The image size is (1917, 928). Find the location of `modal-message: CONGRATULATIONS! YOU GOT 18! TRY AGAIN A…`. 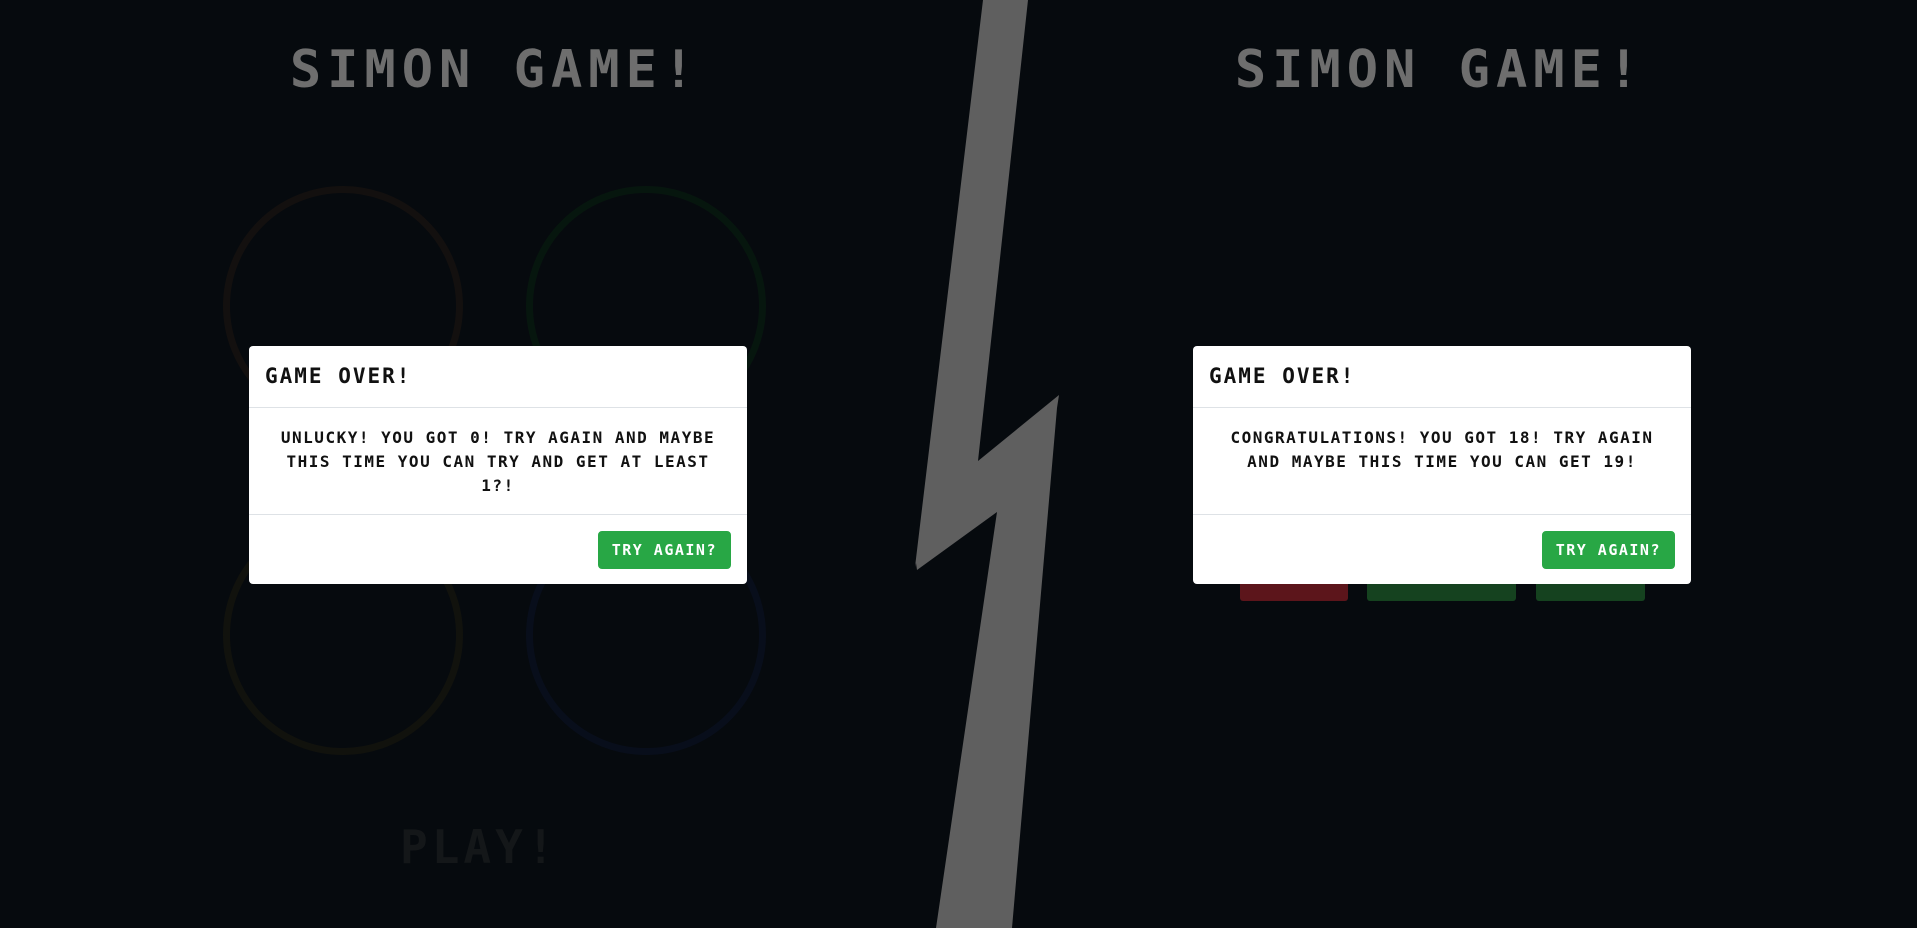

modal-message: CONGRATULATIONS! YOU GOT 18! TRY AGAIN A… is located at coordinates (1442, 449).